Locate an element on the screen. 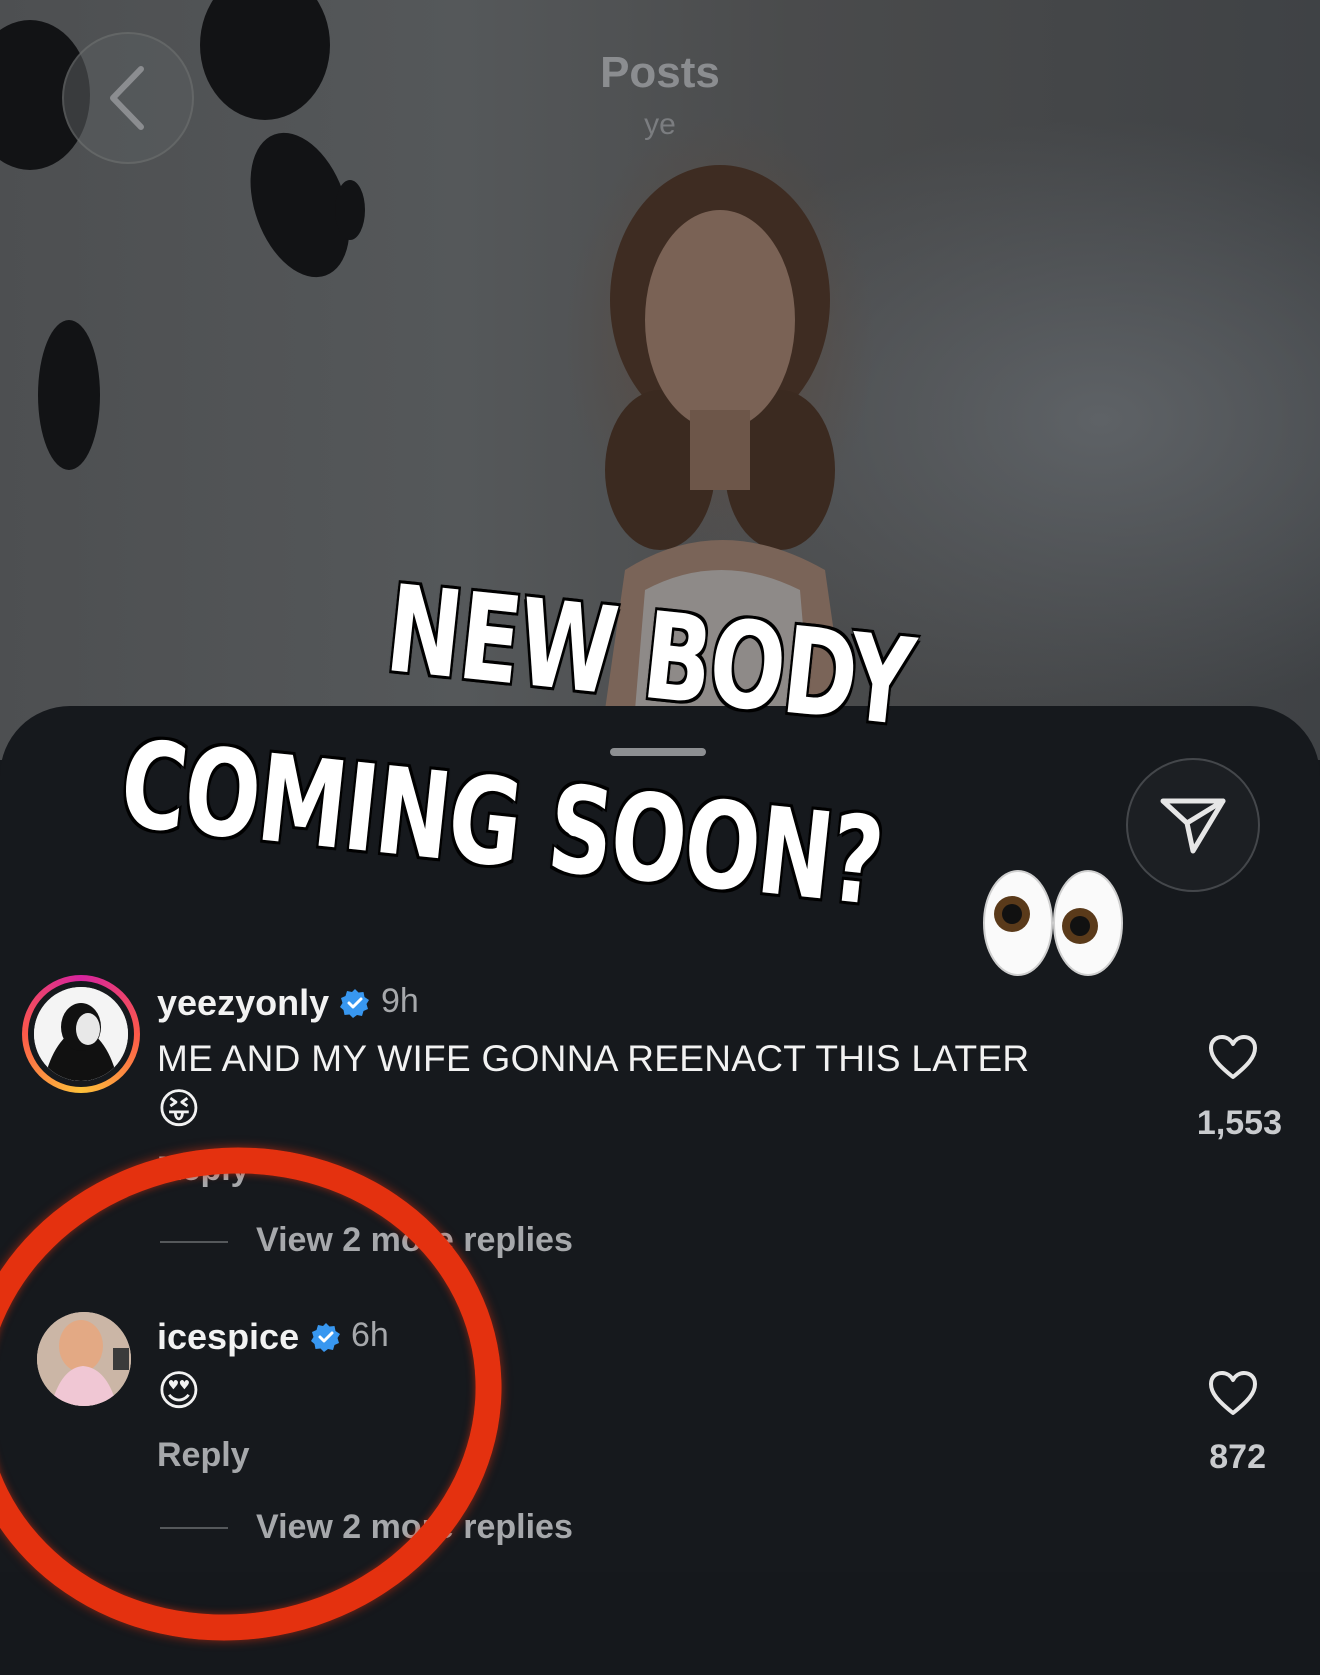 The width and height of the screenshot is (1320, 1675). avatar-story-ring is located at coordinates (81, 1034).